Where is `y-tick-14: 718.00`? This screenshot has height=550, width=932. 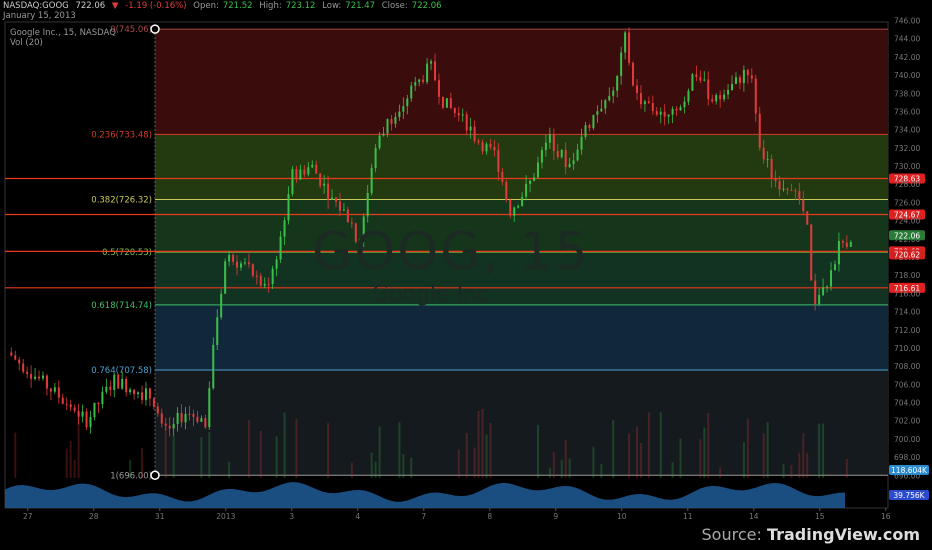 y-tick-14: 718.00 is located at coordinates (907, 275).